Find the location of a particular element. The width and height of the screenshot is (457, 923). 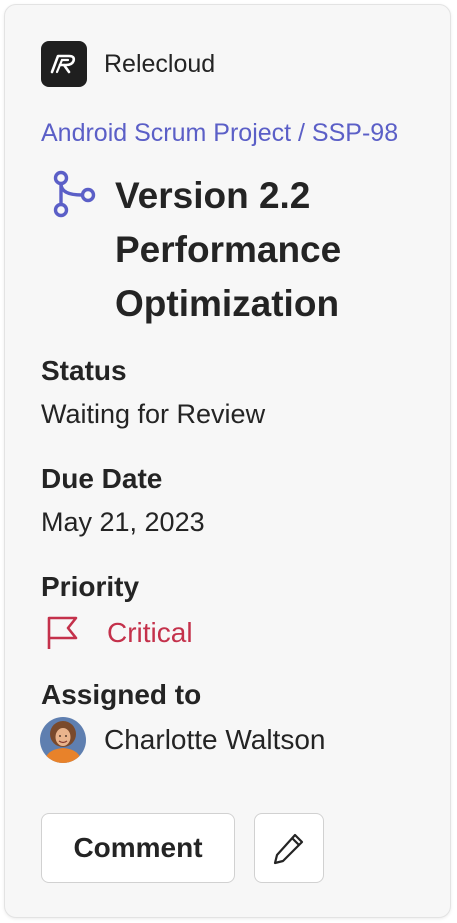

brand-header: Relecloud is located at coordinates (128, 64).